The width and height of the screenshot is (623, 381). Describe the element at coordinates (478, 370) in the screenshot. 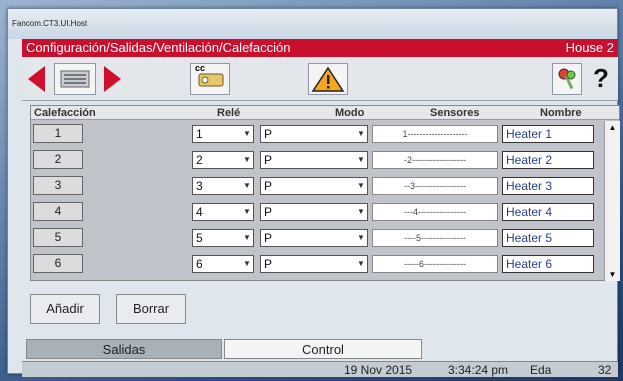

I see `status-time: 3:34:24 pm` at that location.